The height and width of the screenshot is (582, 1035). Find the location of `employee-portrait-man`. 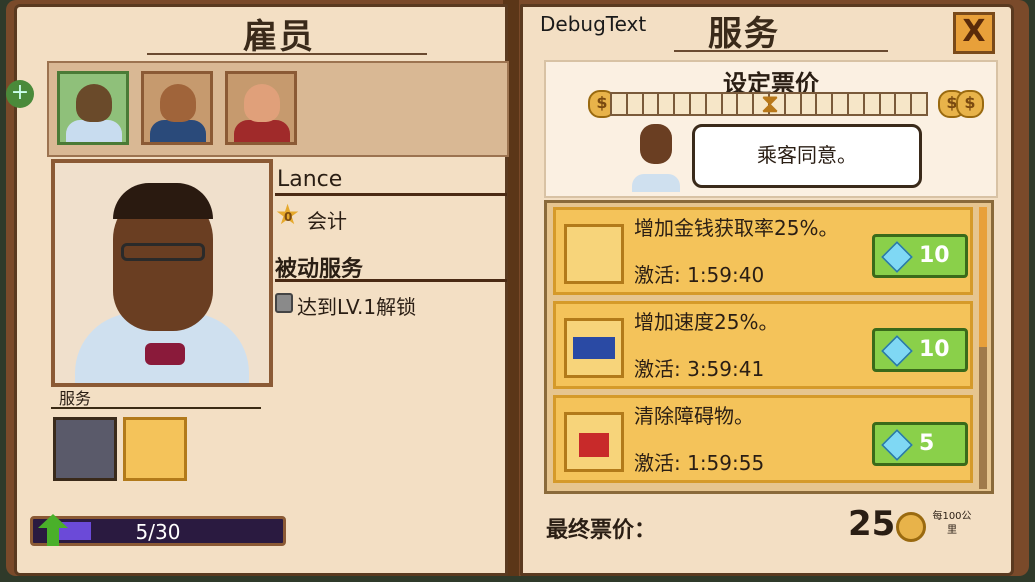

employee-portrait-man is located at coordinates (261, 108).